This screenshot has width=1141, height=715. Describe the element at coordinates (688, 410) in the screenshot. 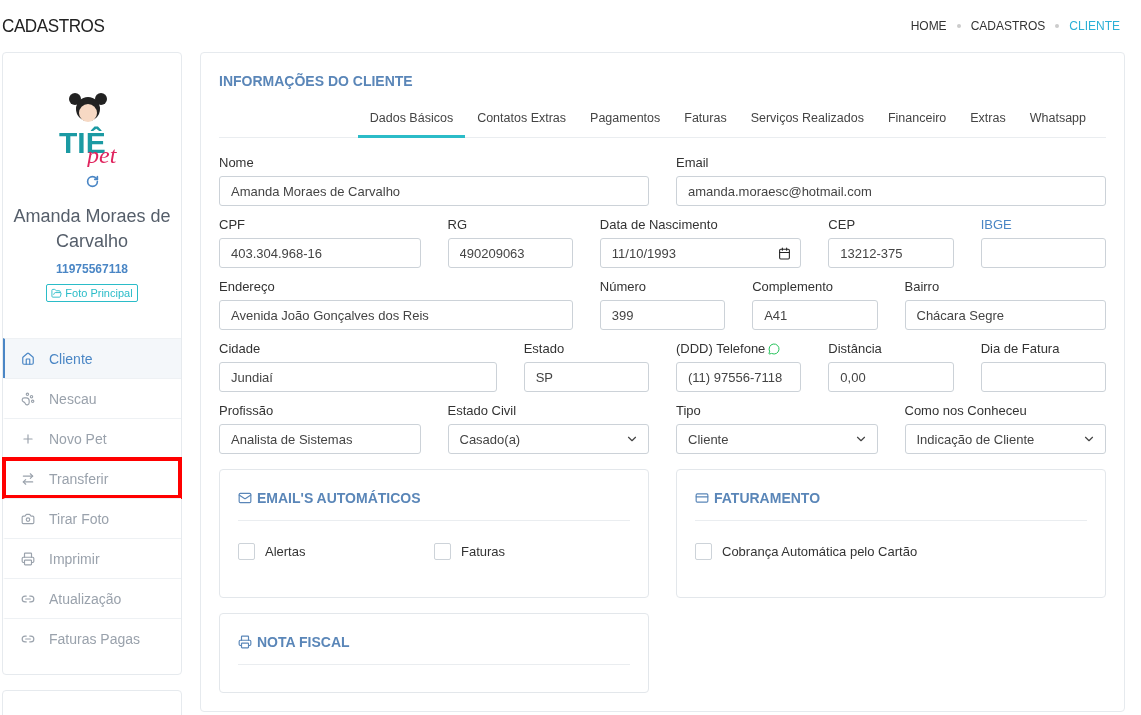

I see `field-label: Tipo` at that location.